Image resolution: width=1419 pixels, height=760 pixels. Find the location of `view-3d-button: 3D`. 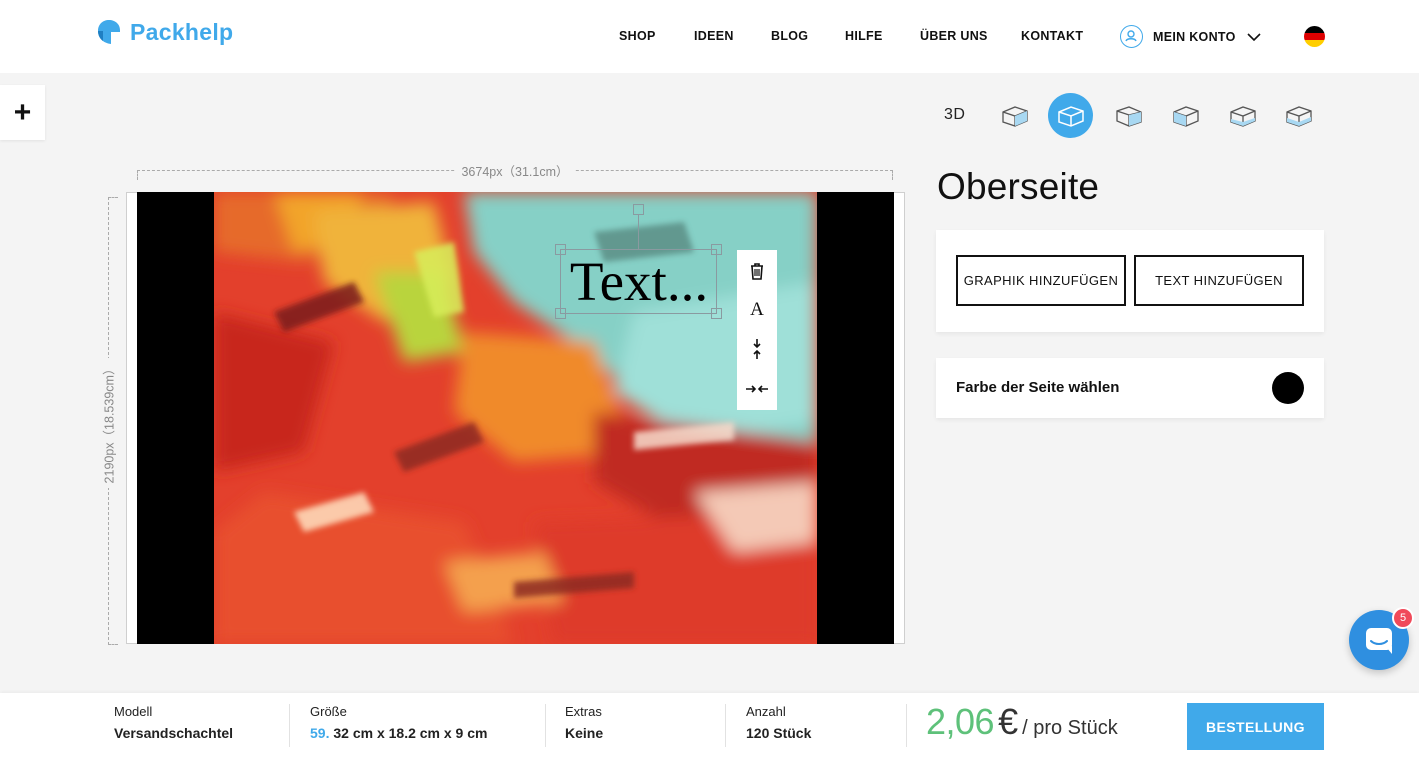

view-3d-button: 3D is located at coordinates (954, 115).